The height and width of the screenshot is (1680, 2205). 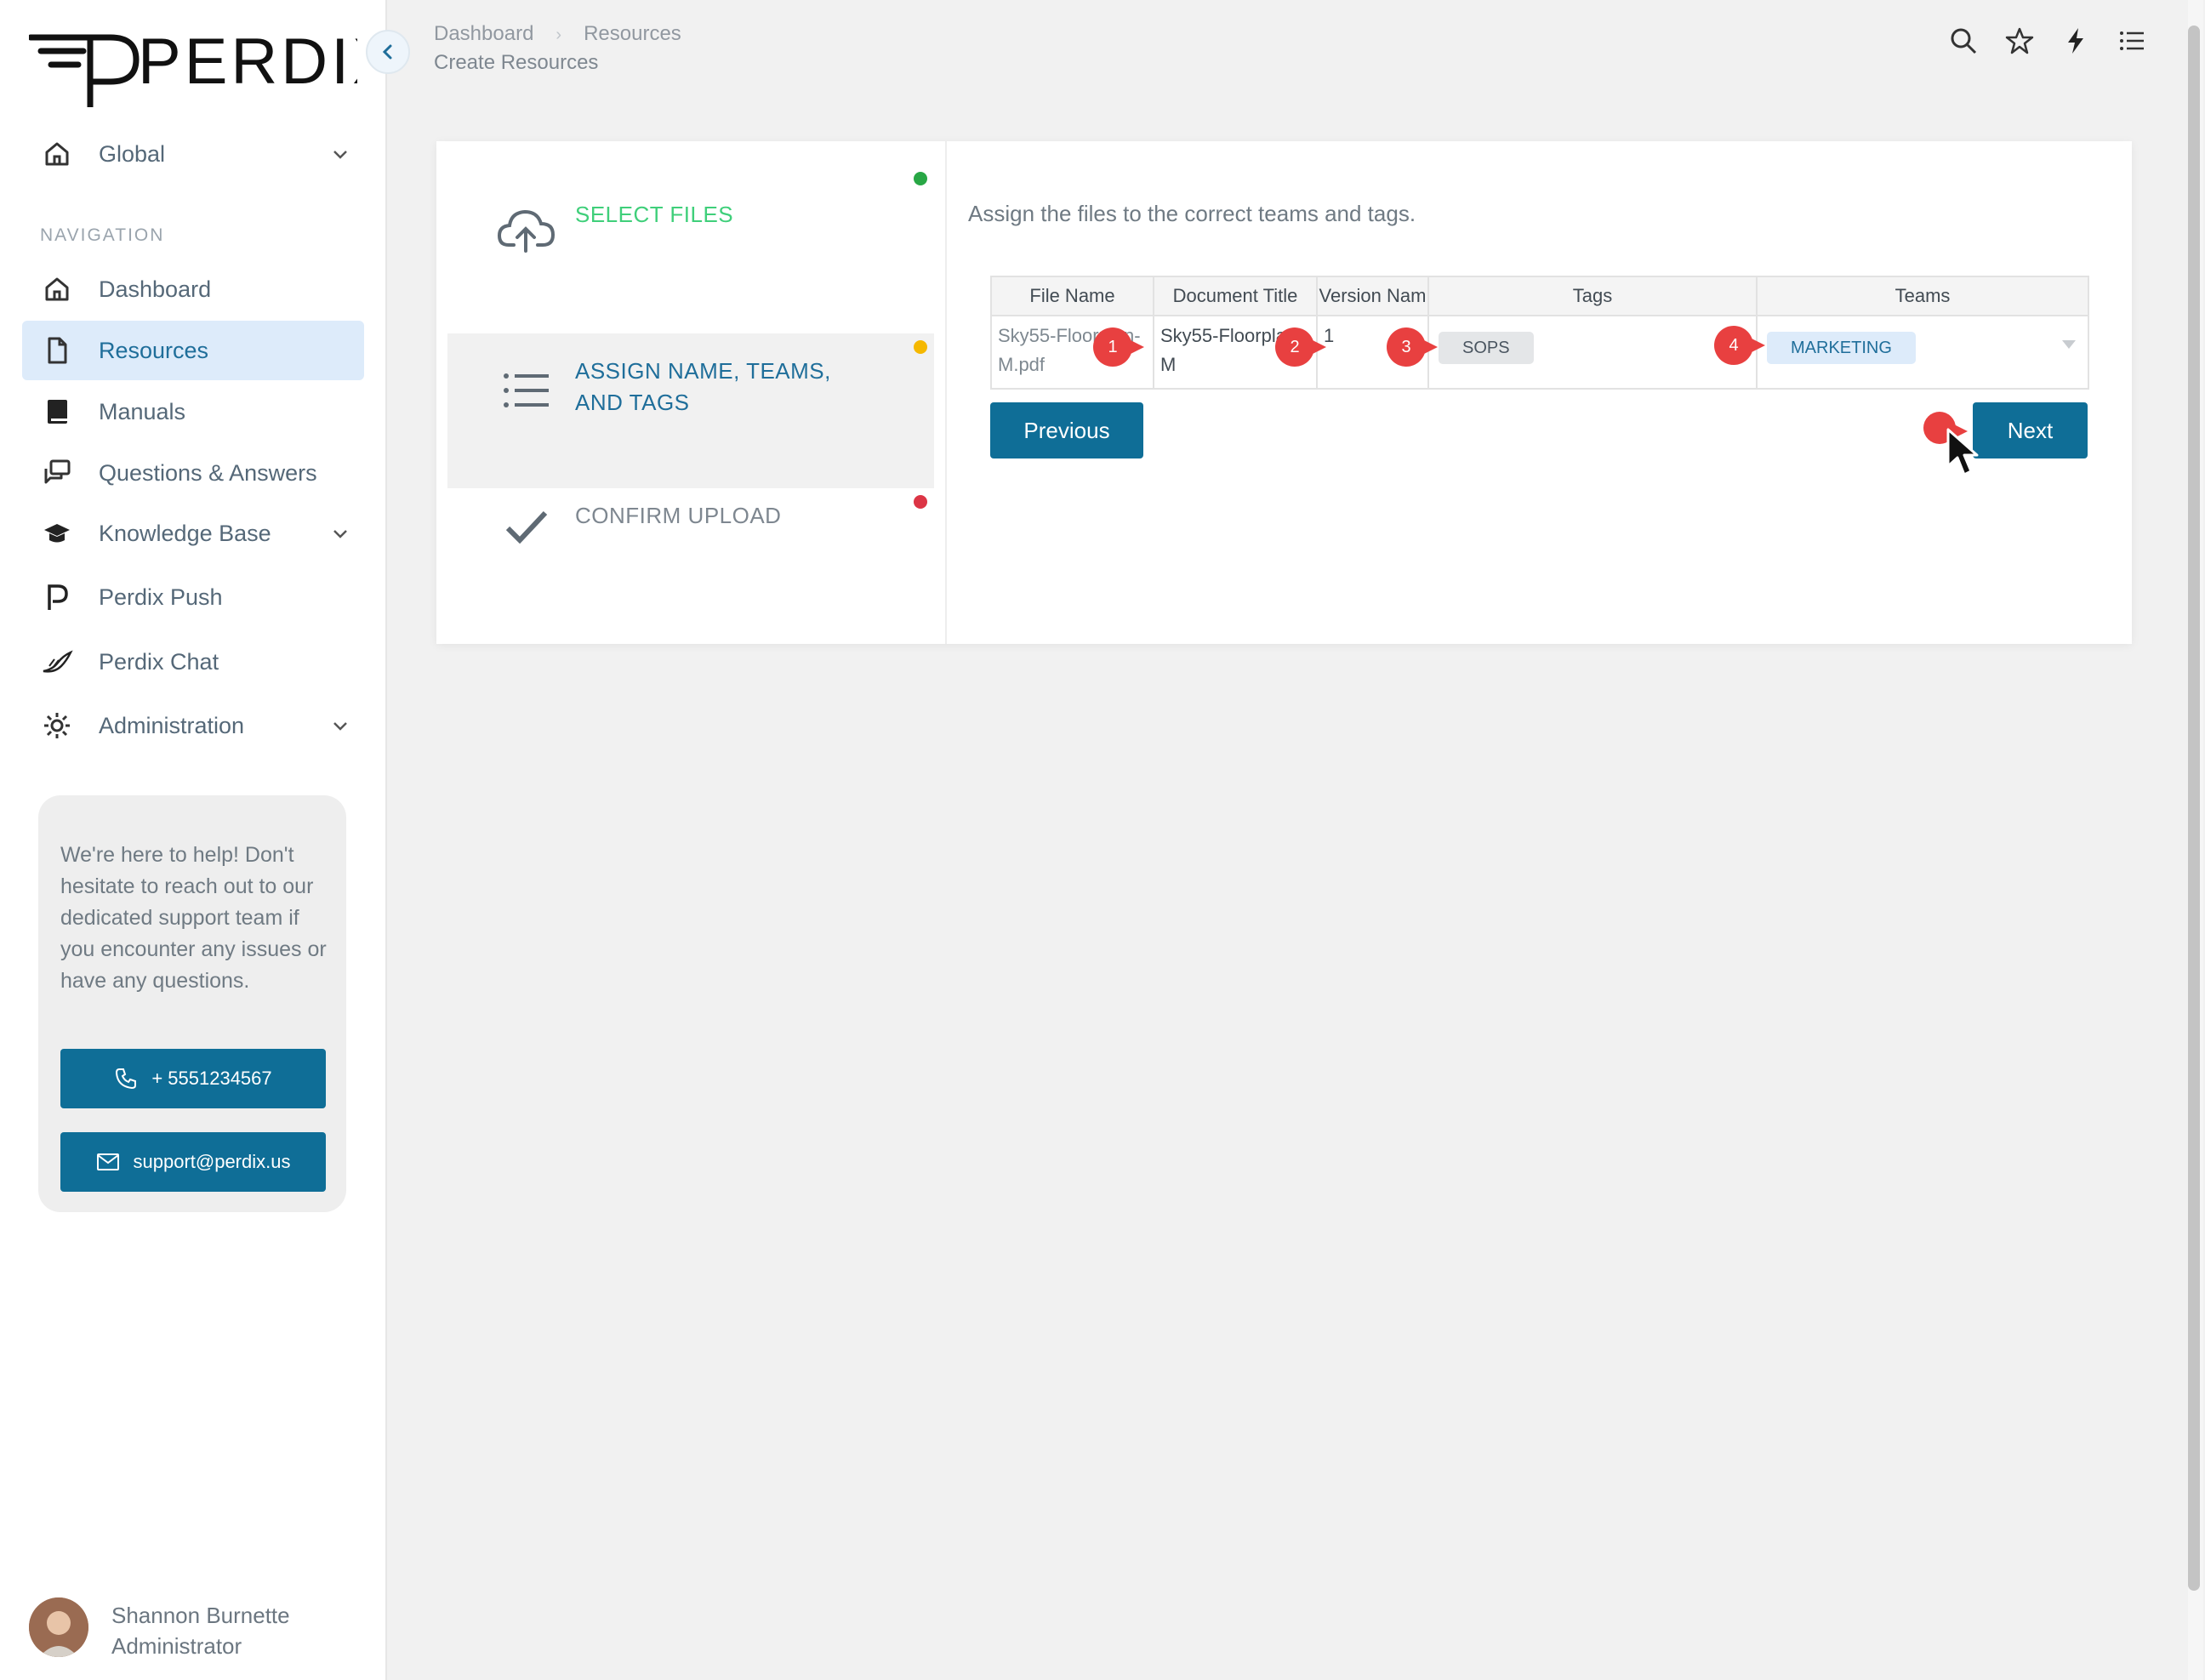 What do you see at coordinates (2075, 41) in the screenshot?
I see `lightning-icon` at bounding box center [2075, 41].